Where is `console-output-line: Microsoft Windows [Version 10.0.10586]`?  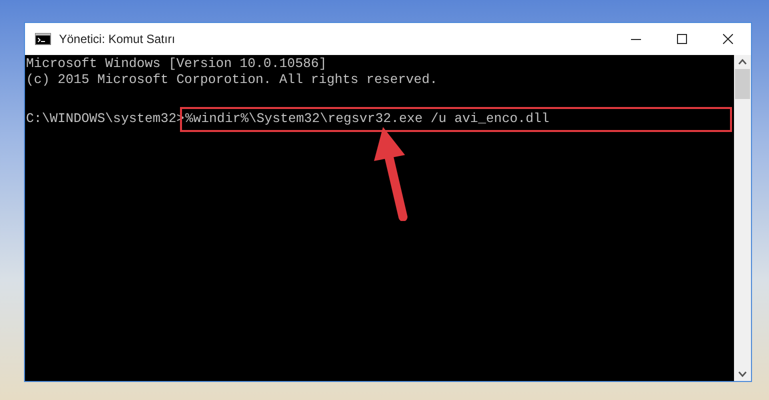
console-output-line: Microsoft Windows [Version 10.0.10586] is located at coordinates (177, 64).